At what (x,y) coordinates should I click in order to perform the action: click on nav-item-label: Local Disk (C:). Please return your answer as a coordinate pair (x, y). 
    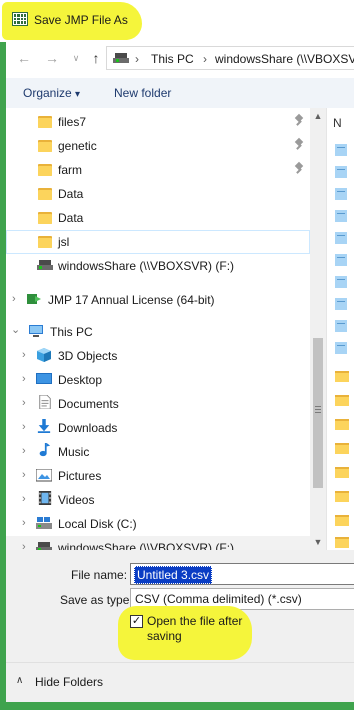
    Looking at the image, I should click on (97, 524).